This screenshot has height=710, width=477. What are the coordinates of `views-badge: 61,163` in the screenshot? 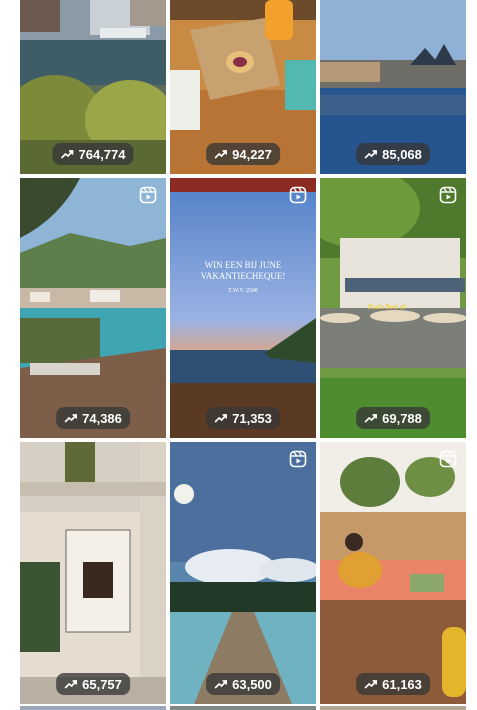 It's located at (393, 684).